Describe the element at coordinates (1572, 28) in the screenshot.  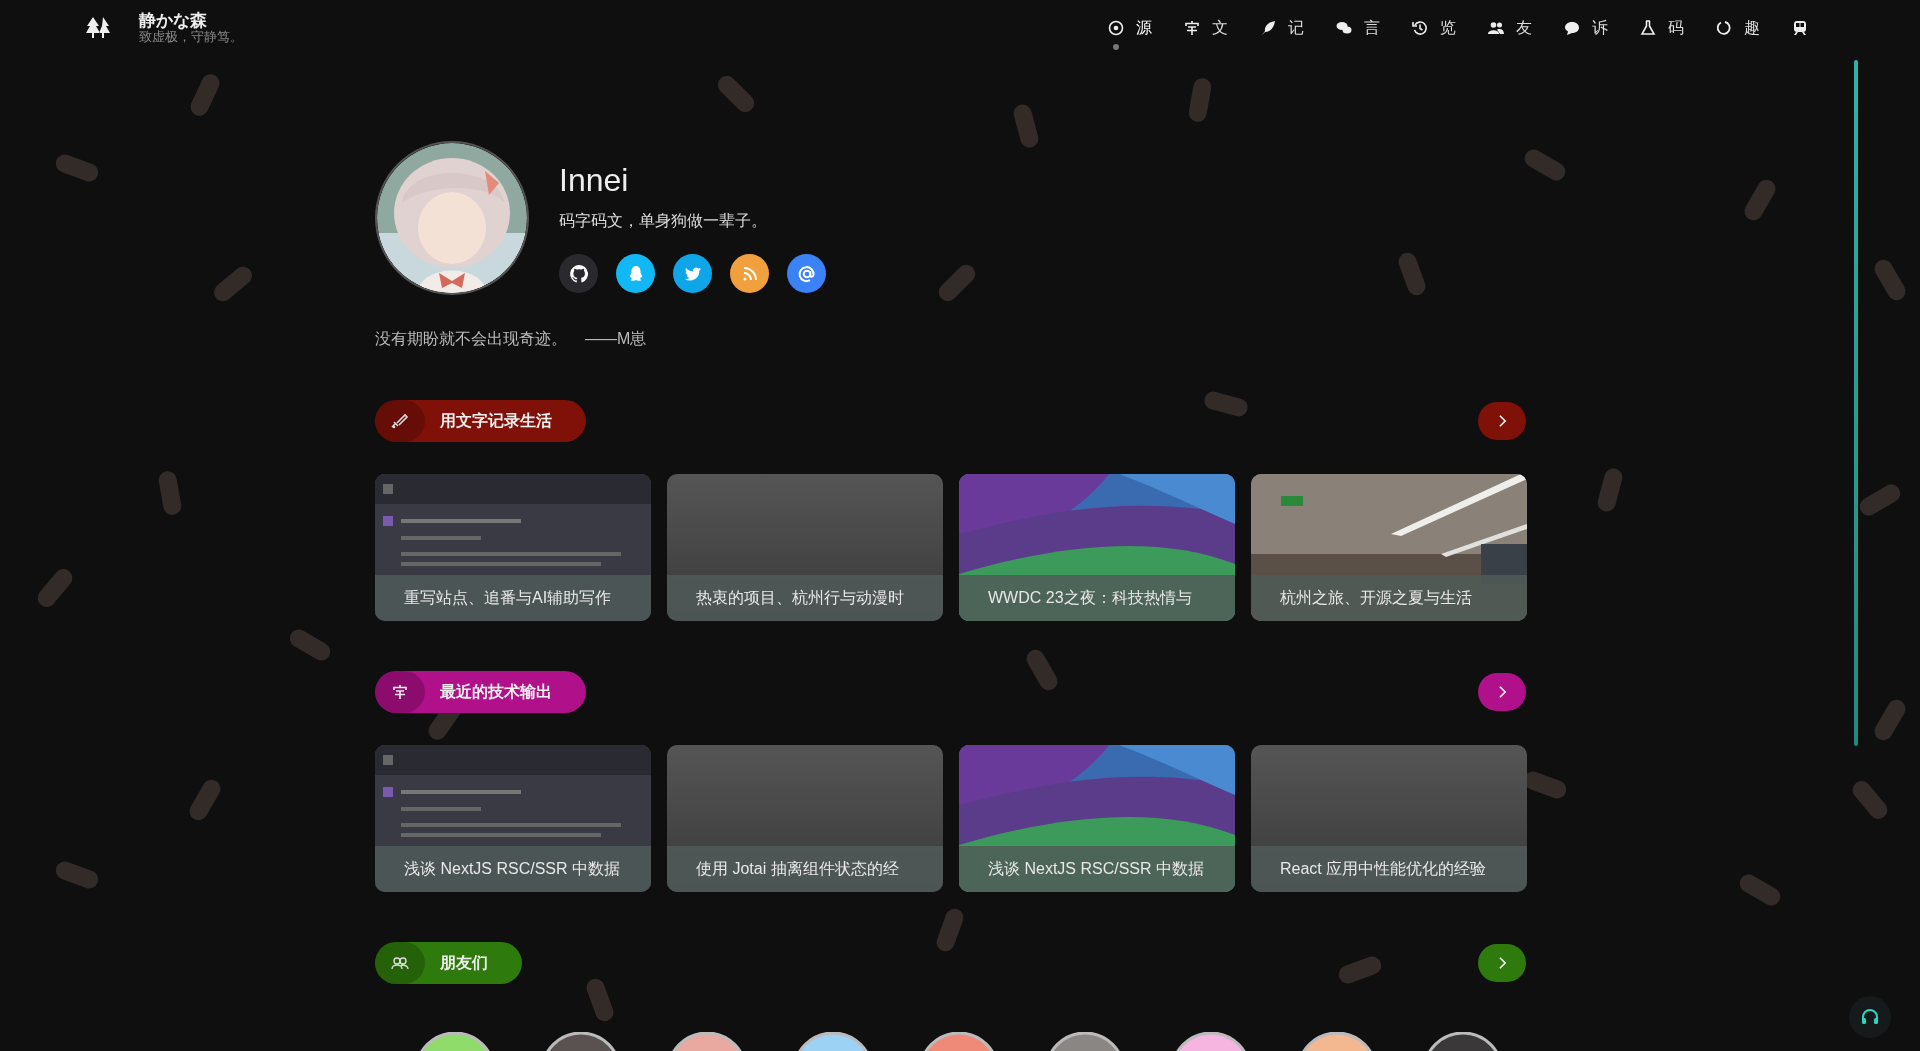
I see `bubble-icon` at that location.